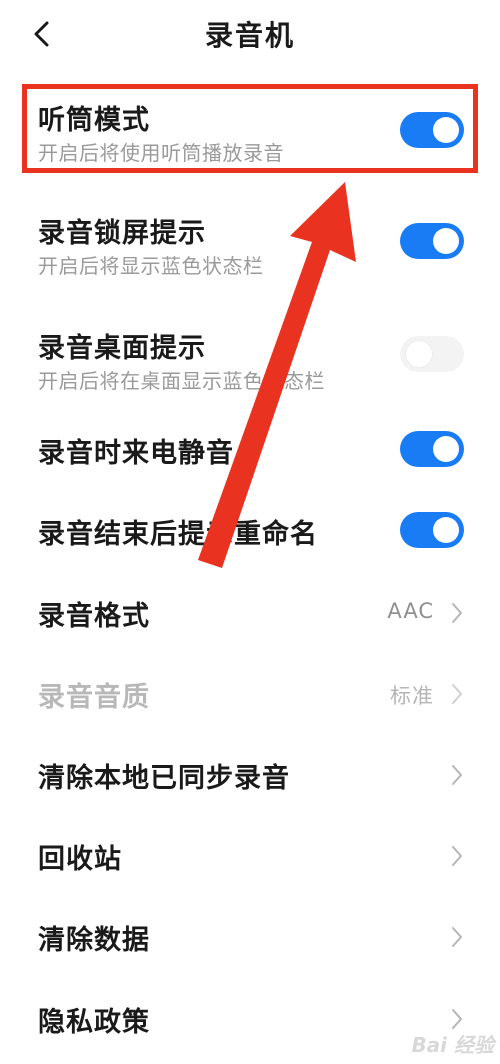 This screenshot has height=1064, width=500. I want to click on watermark-logo: Bai 经验, so click(452, 1045).